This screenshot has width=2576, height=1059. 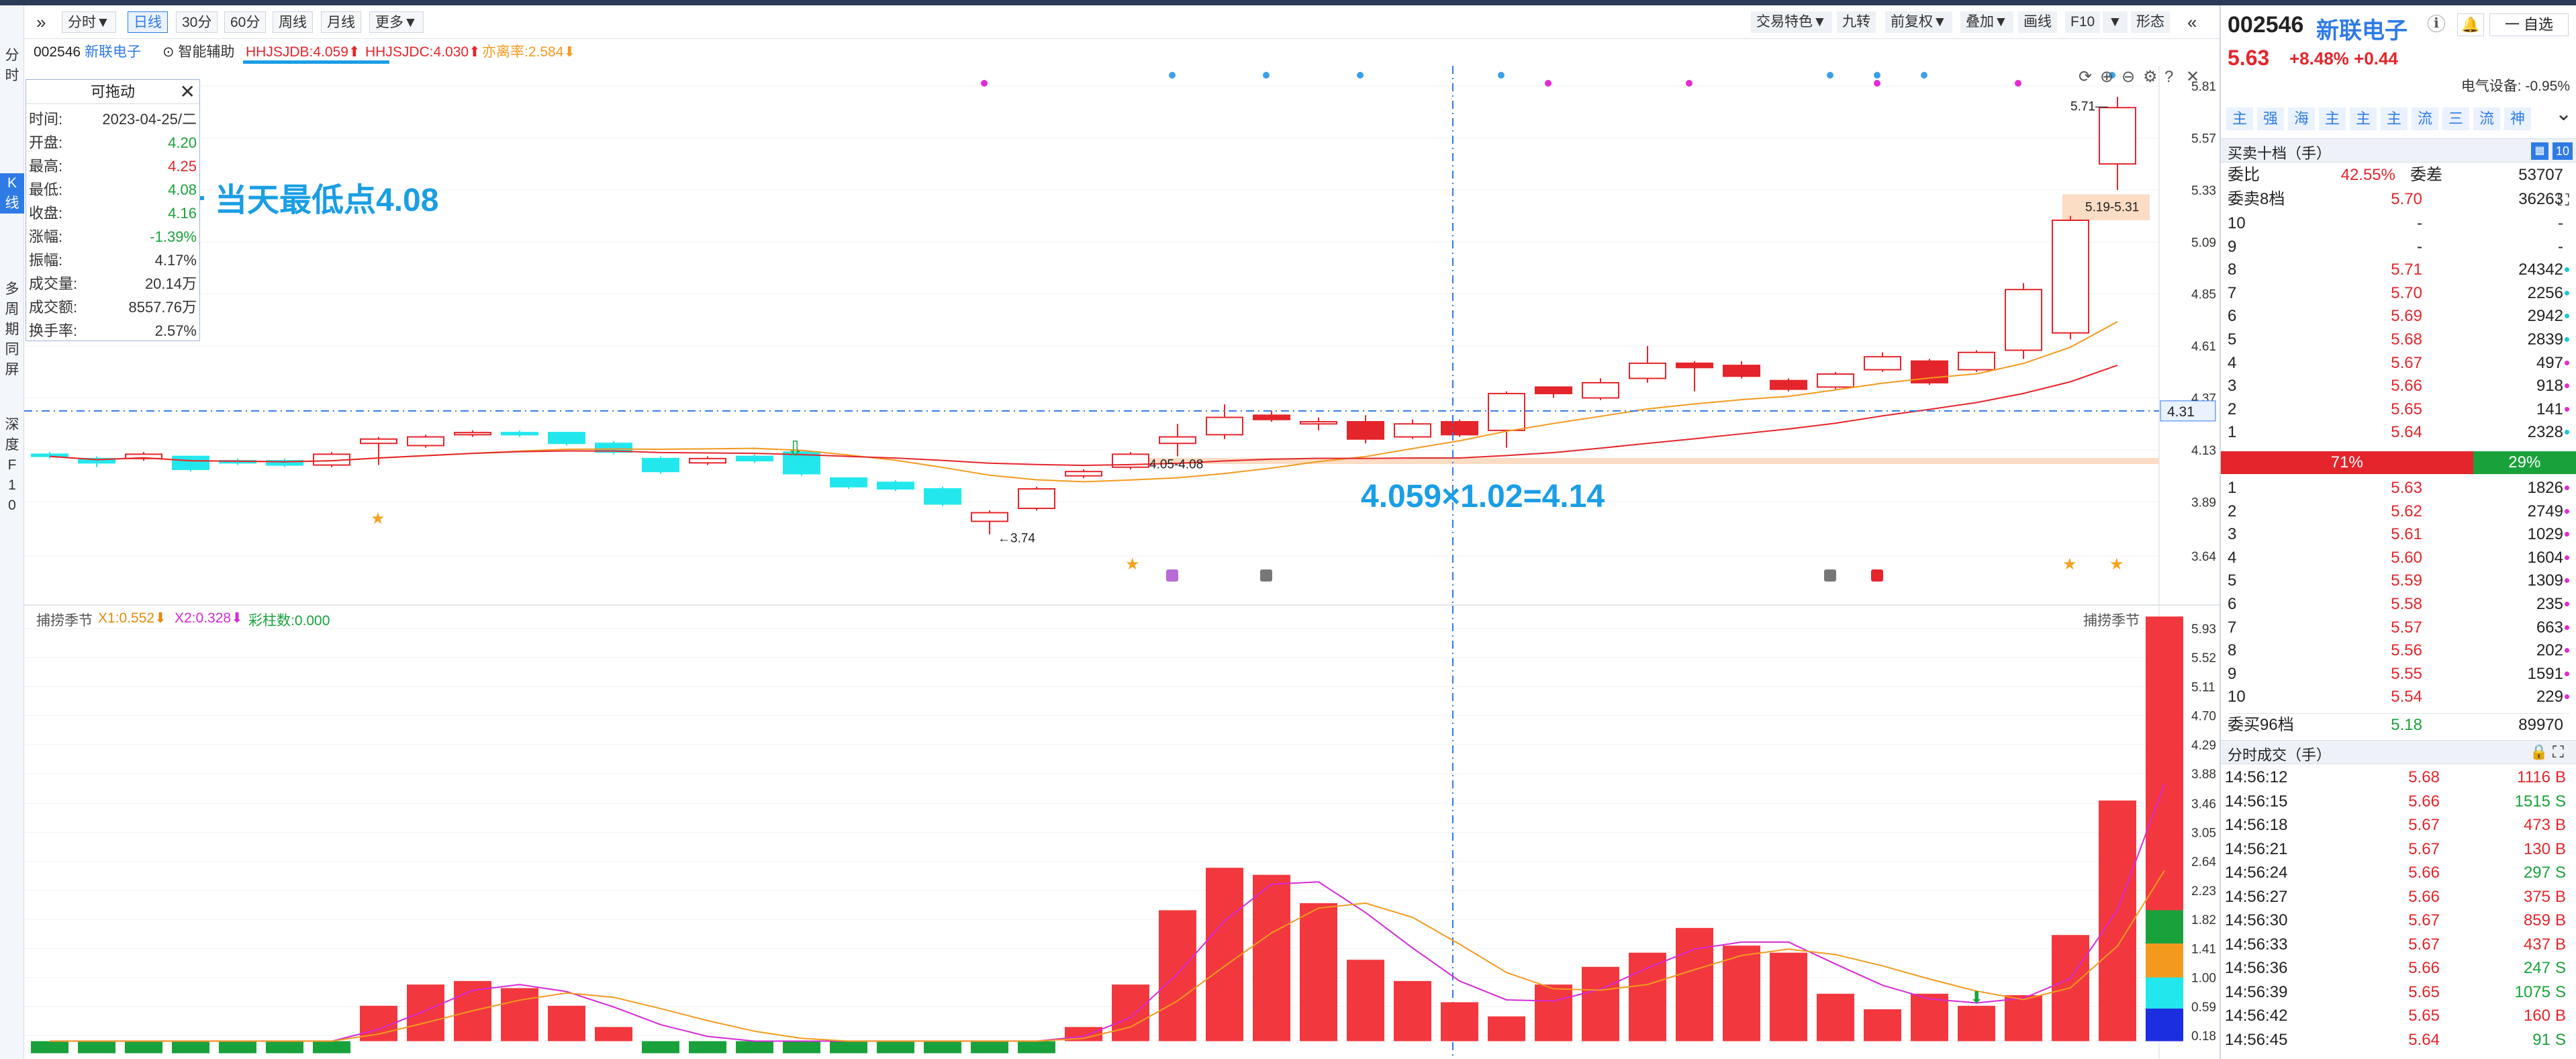 What do you see at coordinates (2256, 944) in the screenshot?
I see `trade-time: 14:56:33` at bounding box center [2256, 944].